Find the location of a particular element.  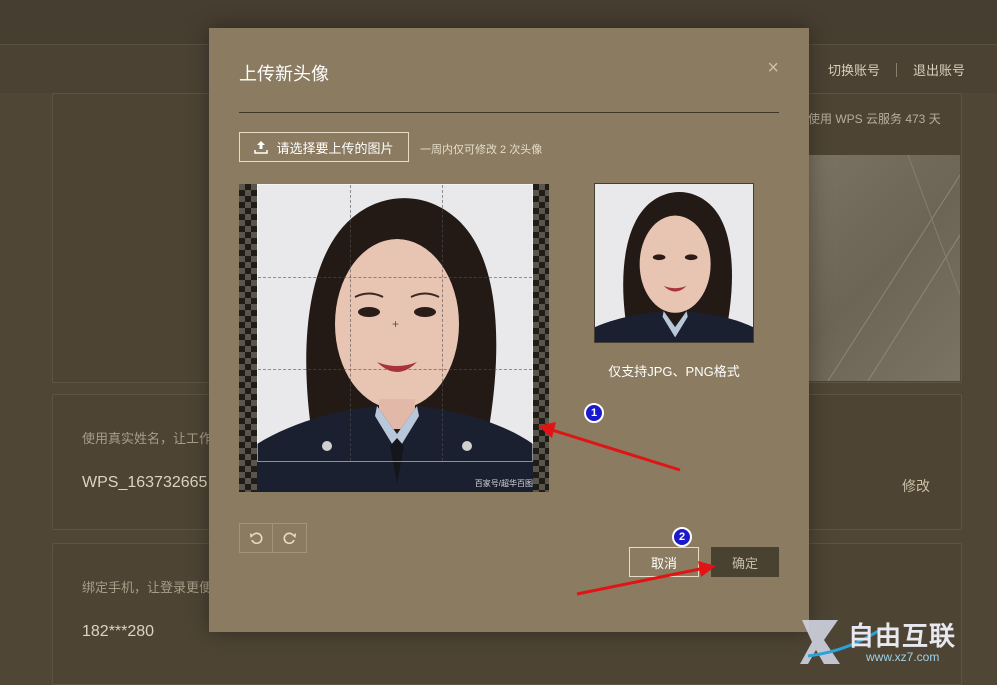

photo-watermark: 百家号/超华百图 is located at coordinates (503, 483).